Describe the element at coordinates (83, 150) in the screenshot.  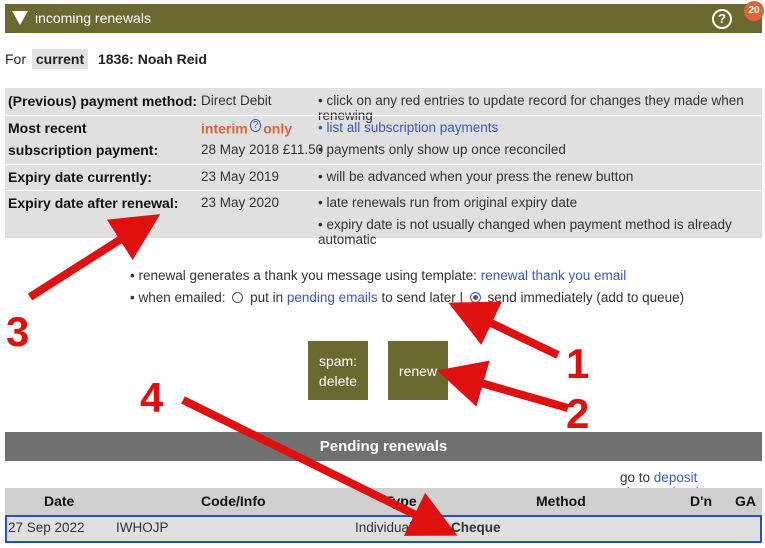
I see `recent-payment-label-2: subscription payment:` at that location.